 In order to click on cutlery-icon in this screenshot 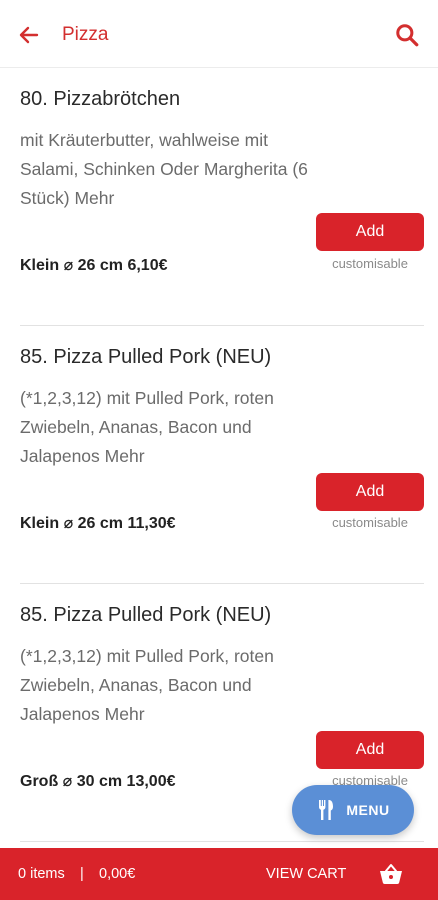, I will do `click(326, 810)`.